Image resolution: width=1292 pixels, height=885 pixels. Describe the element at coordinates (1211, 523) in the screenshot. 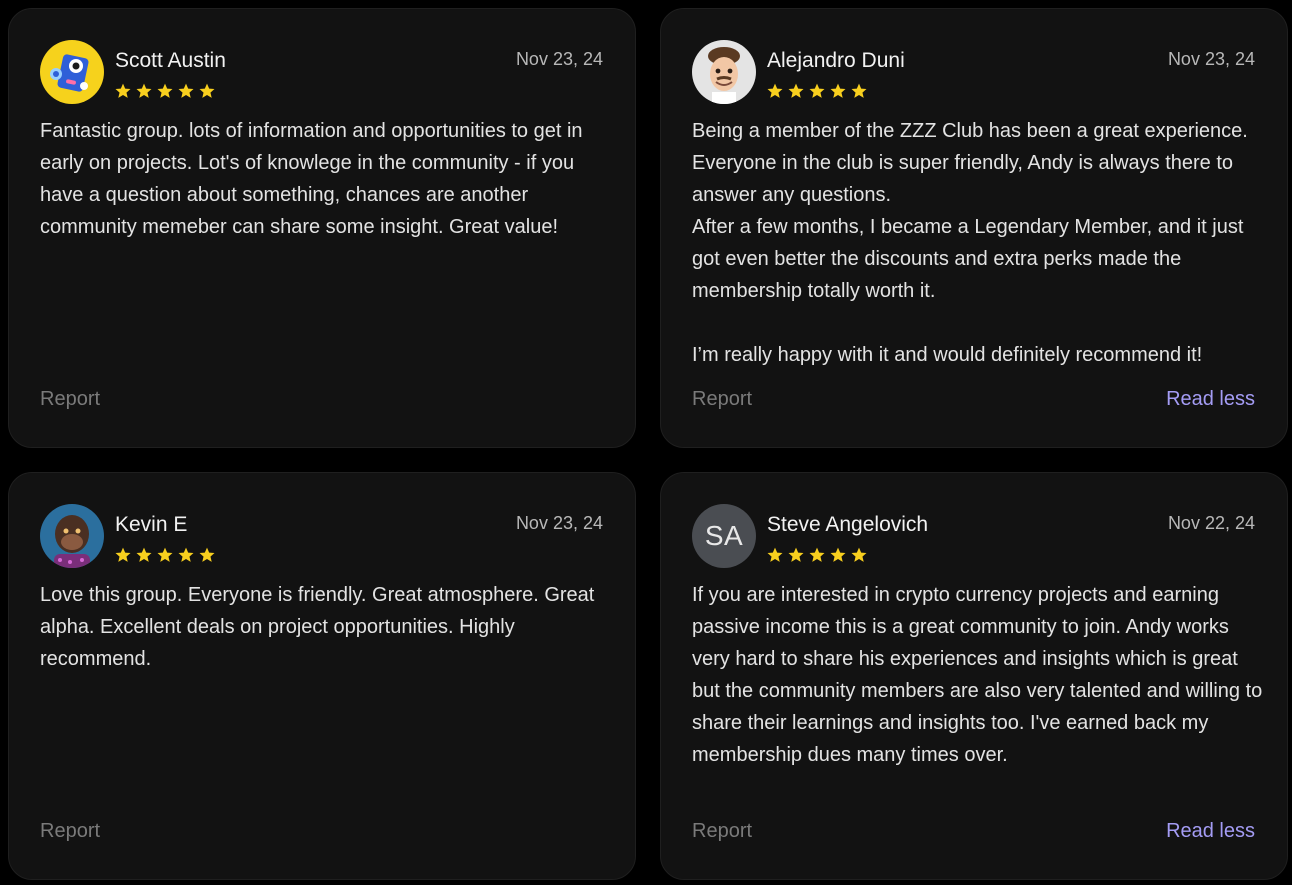

I see `review-date: Nov 22, 24` at that location.